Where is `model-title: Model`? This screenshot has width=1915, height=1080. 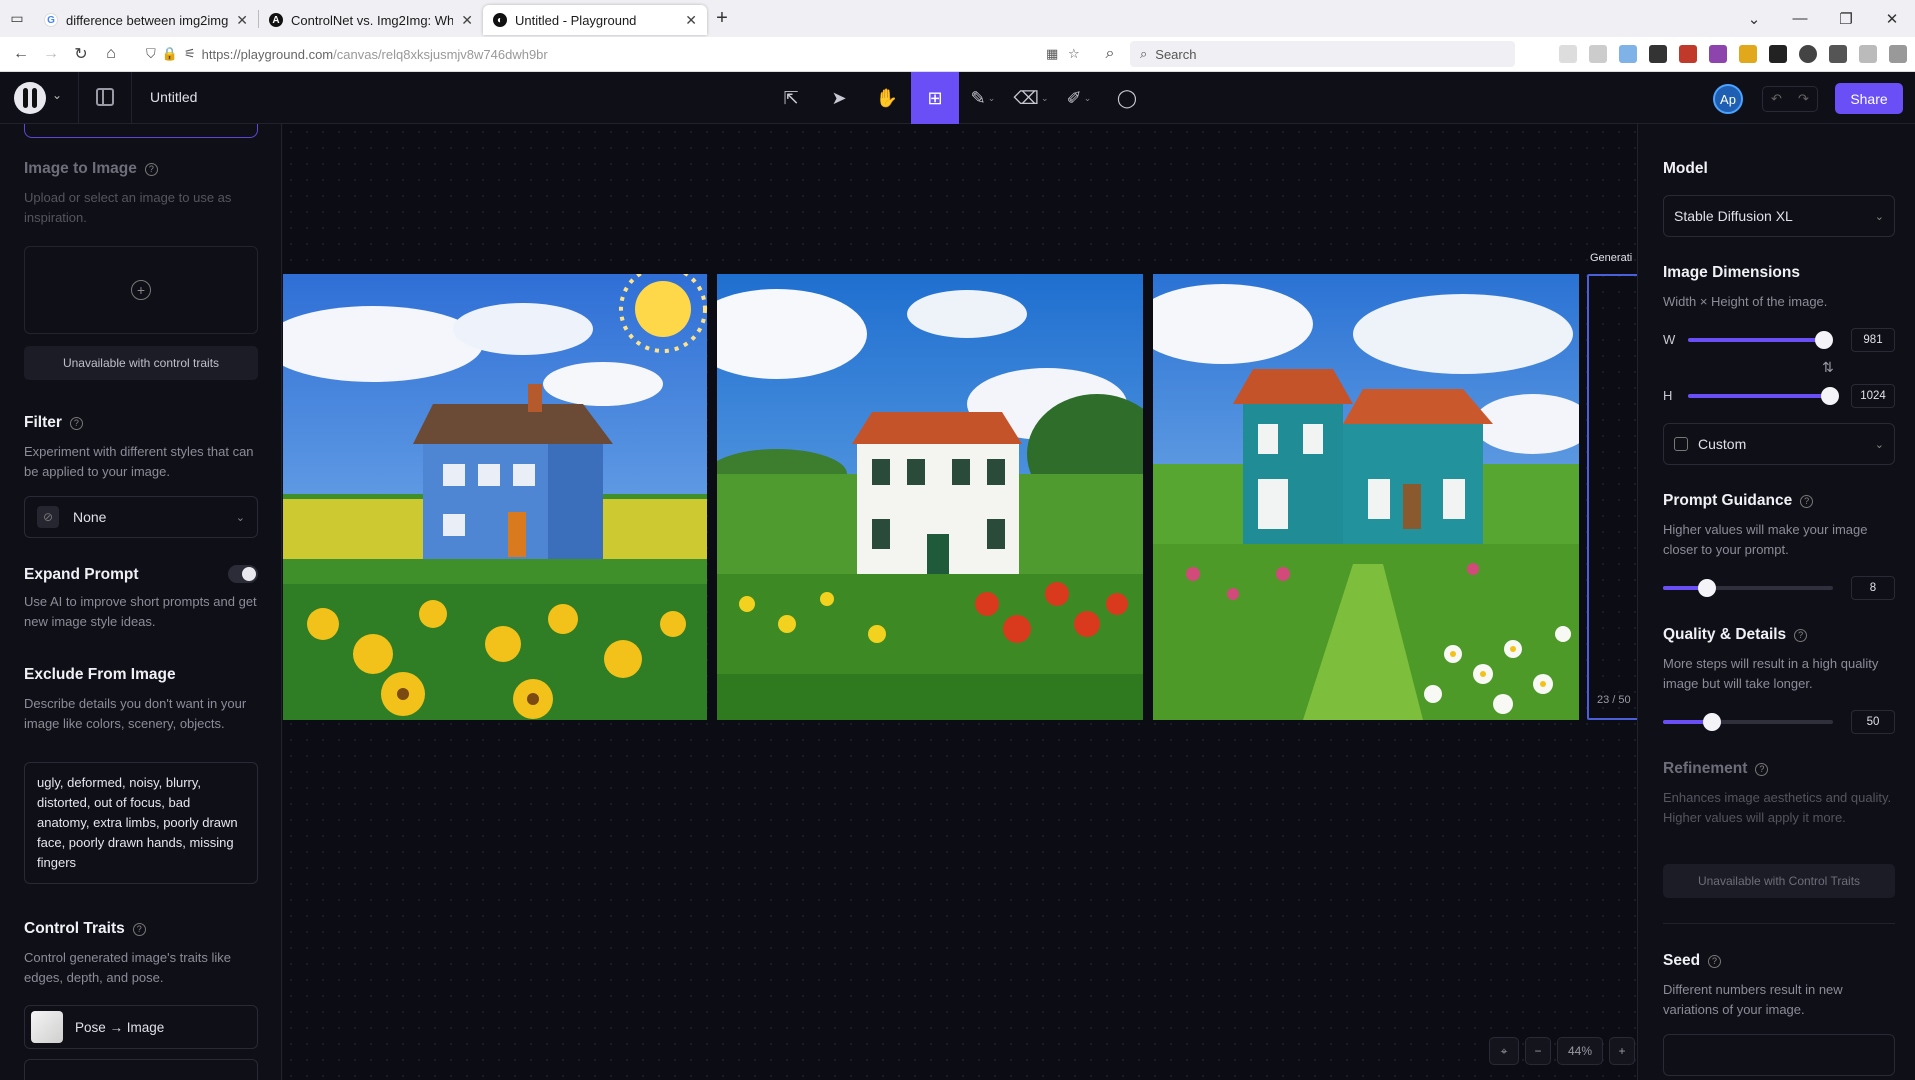 model-title: Model is located at coordinates (1685, 168).